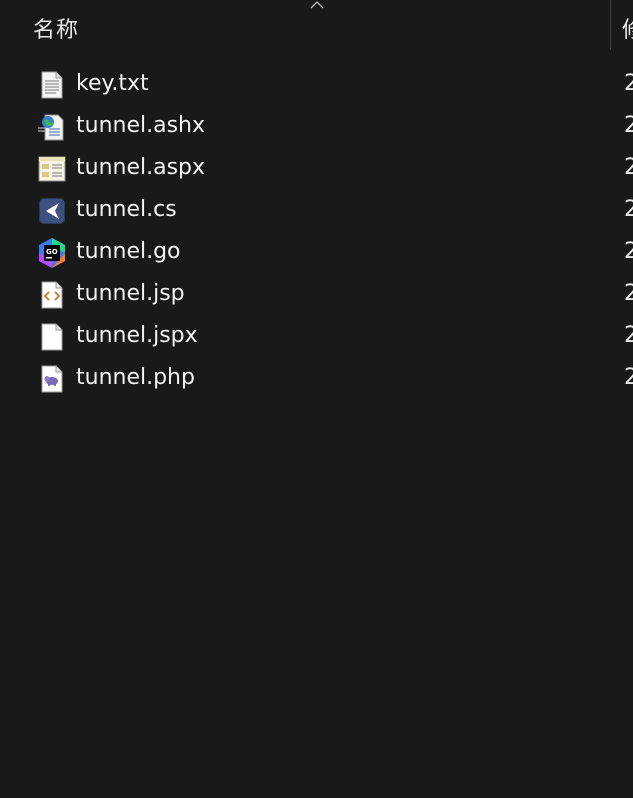 This screenshot has width=633, height=798. I want to click on php-file-icon, so click(52, 379).